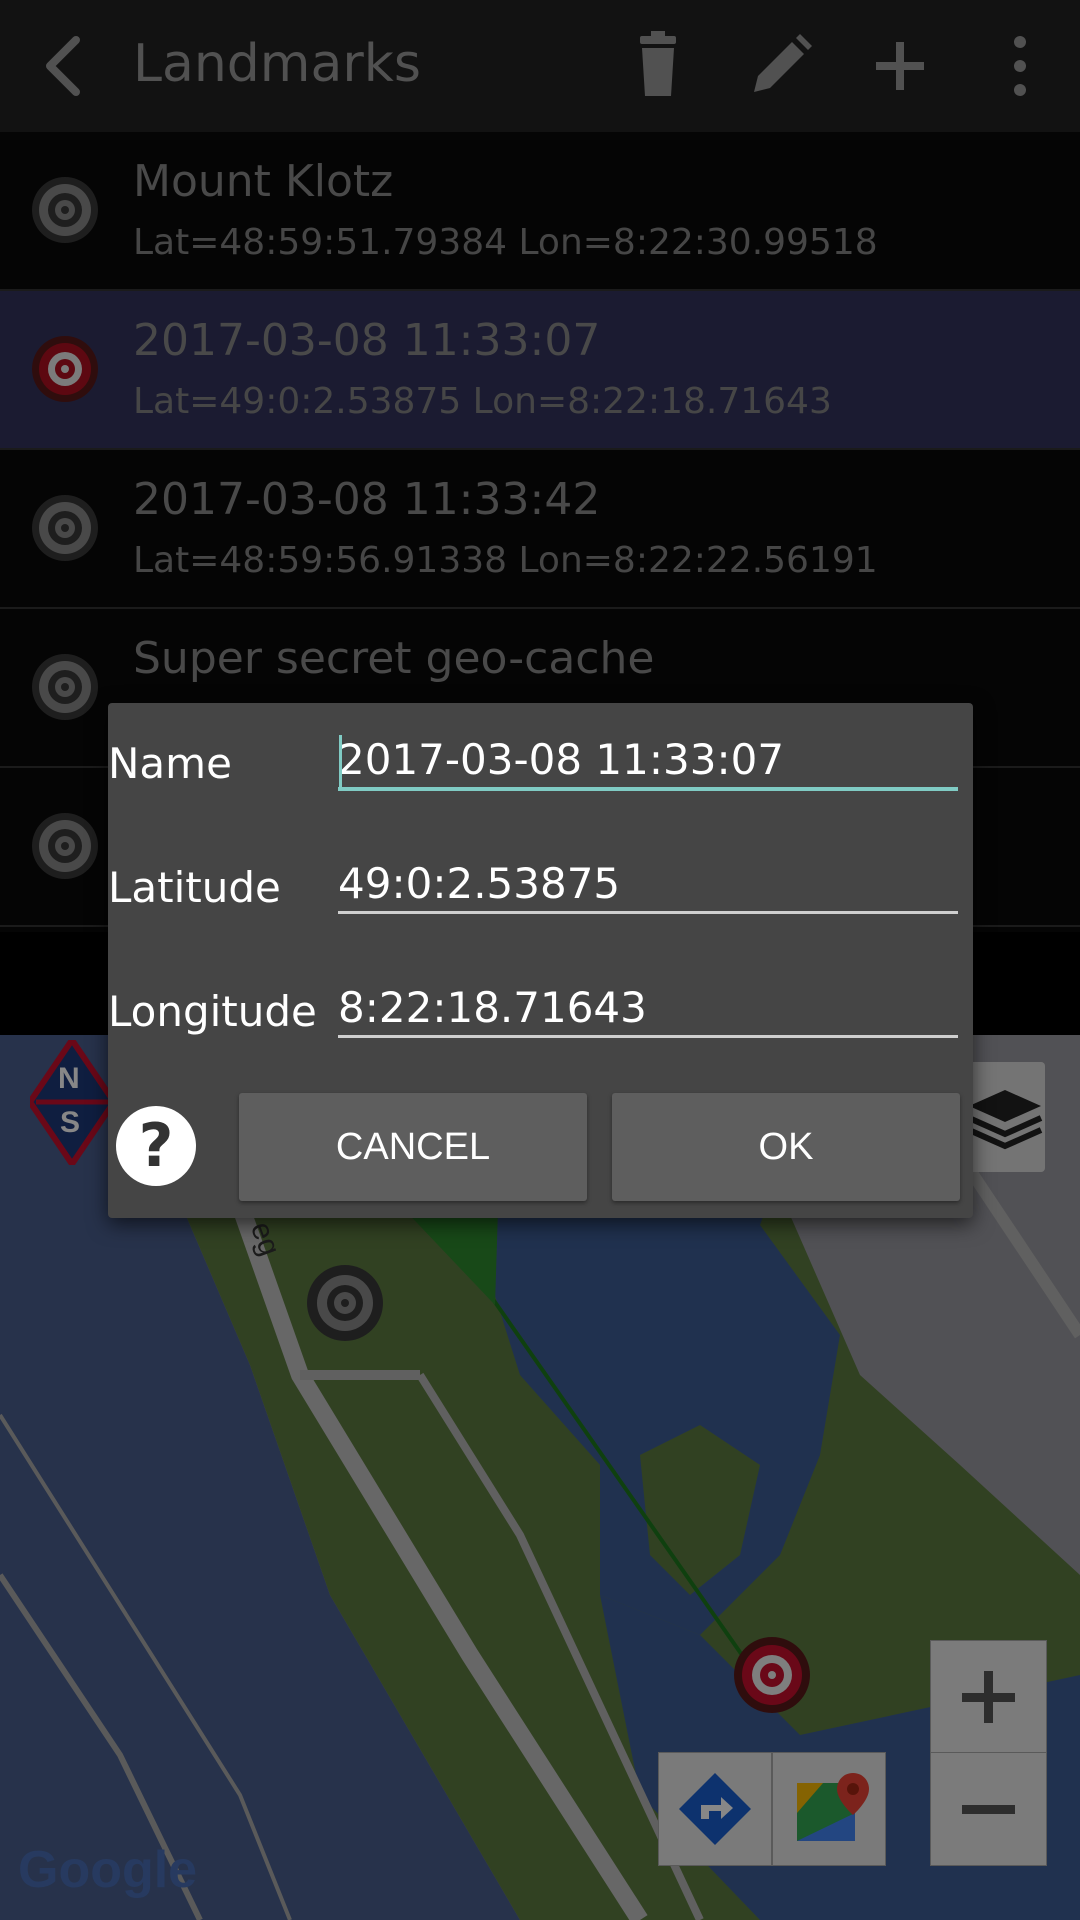 The width and height of the screenshot is (1080, 1920). What do you see at coordinates (170, 763) in the screenshot?
I see `name-label: Name` at bounding box center [170, 763].